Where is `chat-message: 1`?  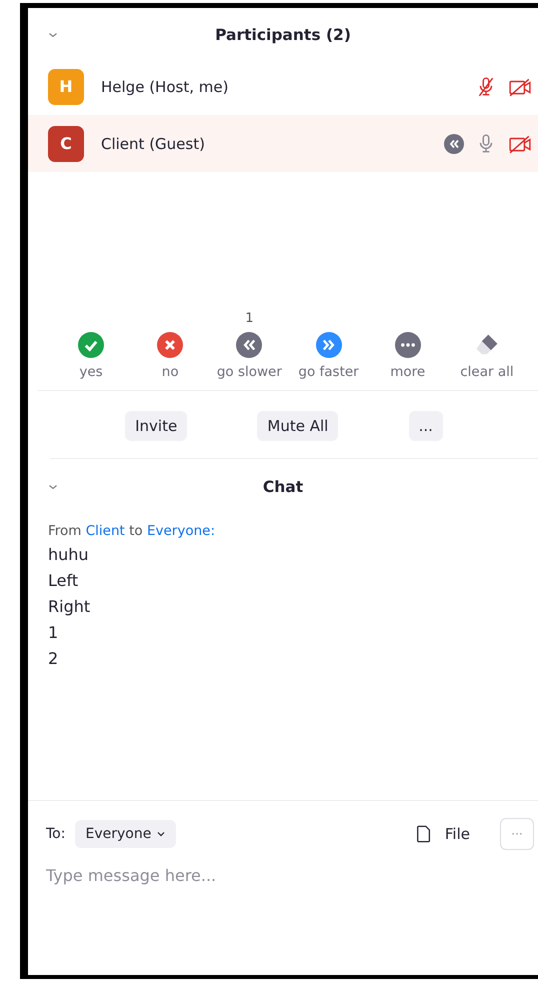
chat-message: 1 is located at coordinates (54, 633).